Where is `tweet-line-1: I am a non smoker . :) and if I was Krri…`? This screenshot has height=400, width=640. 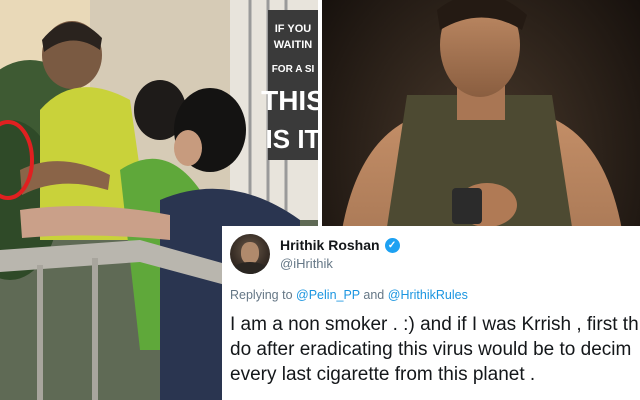 tweet-line-1: I am a non smoker . :) and if I was Krri… is located at coordinates (434, 324).